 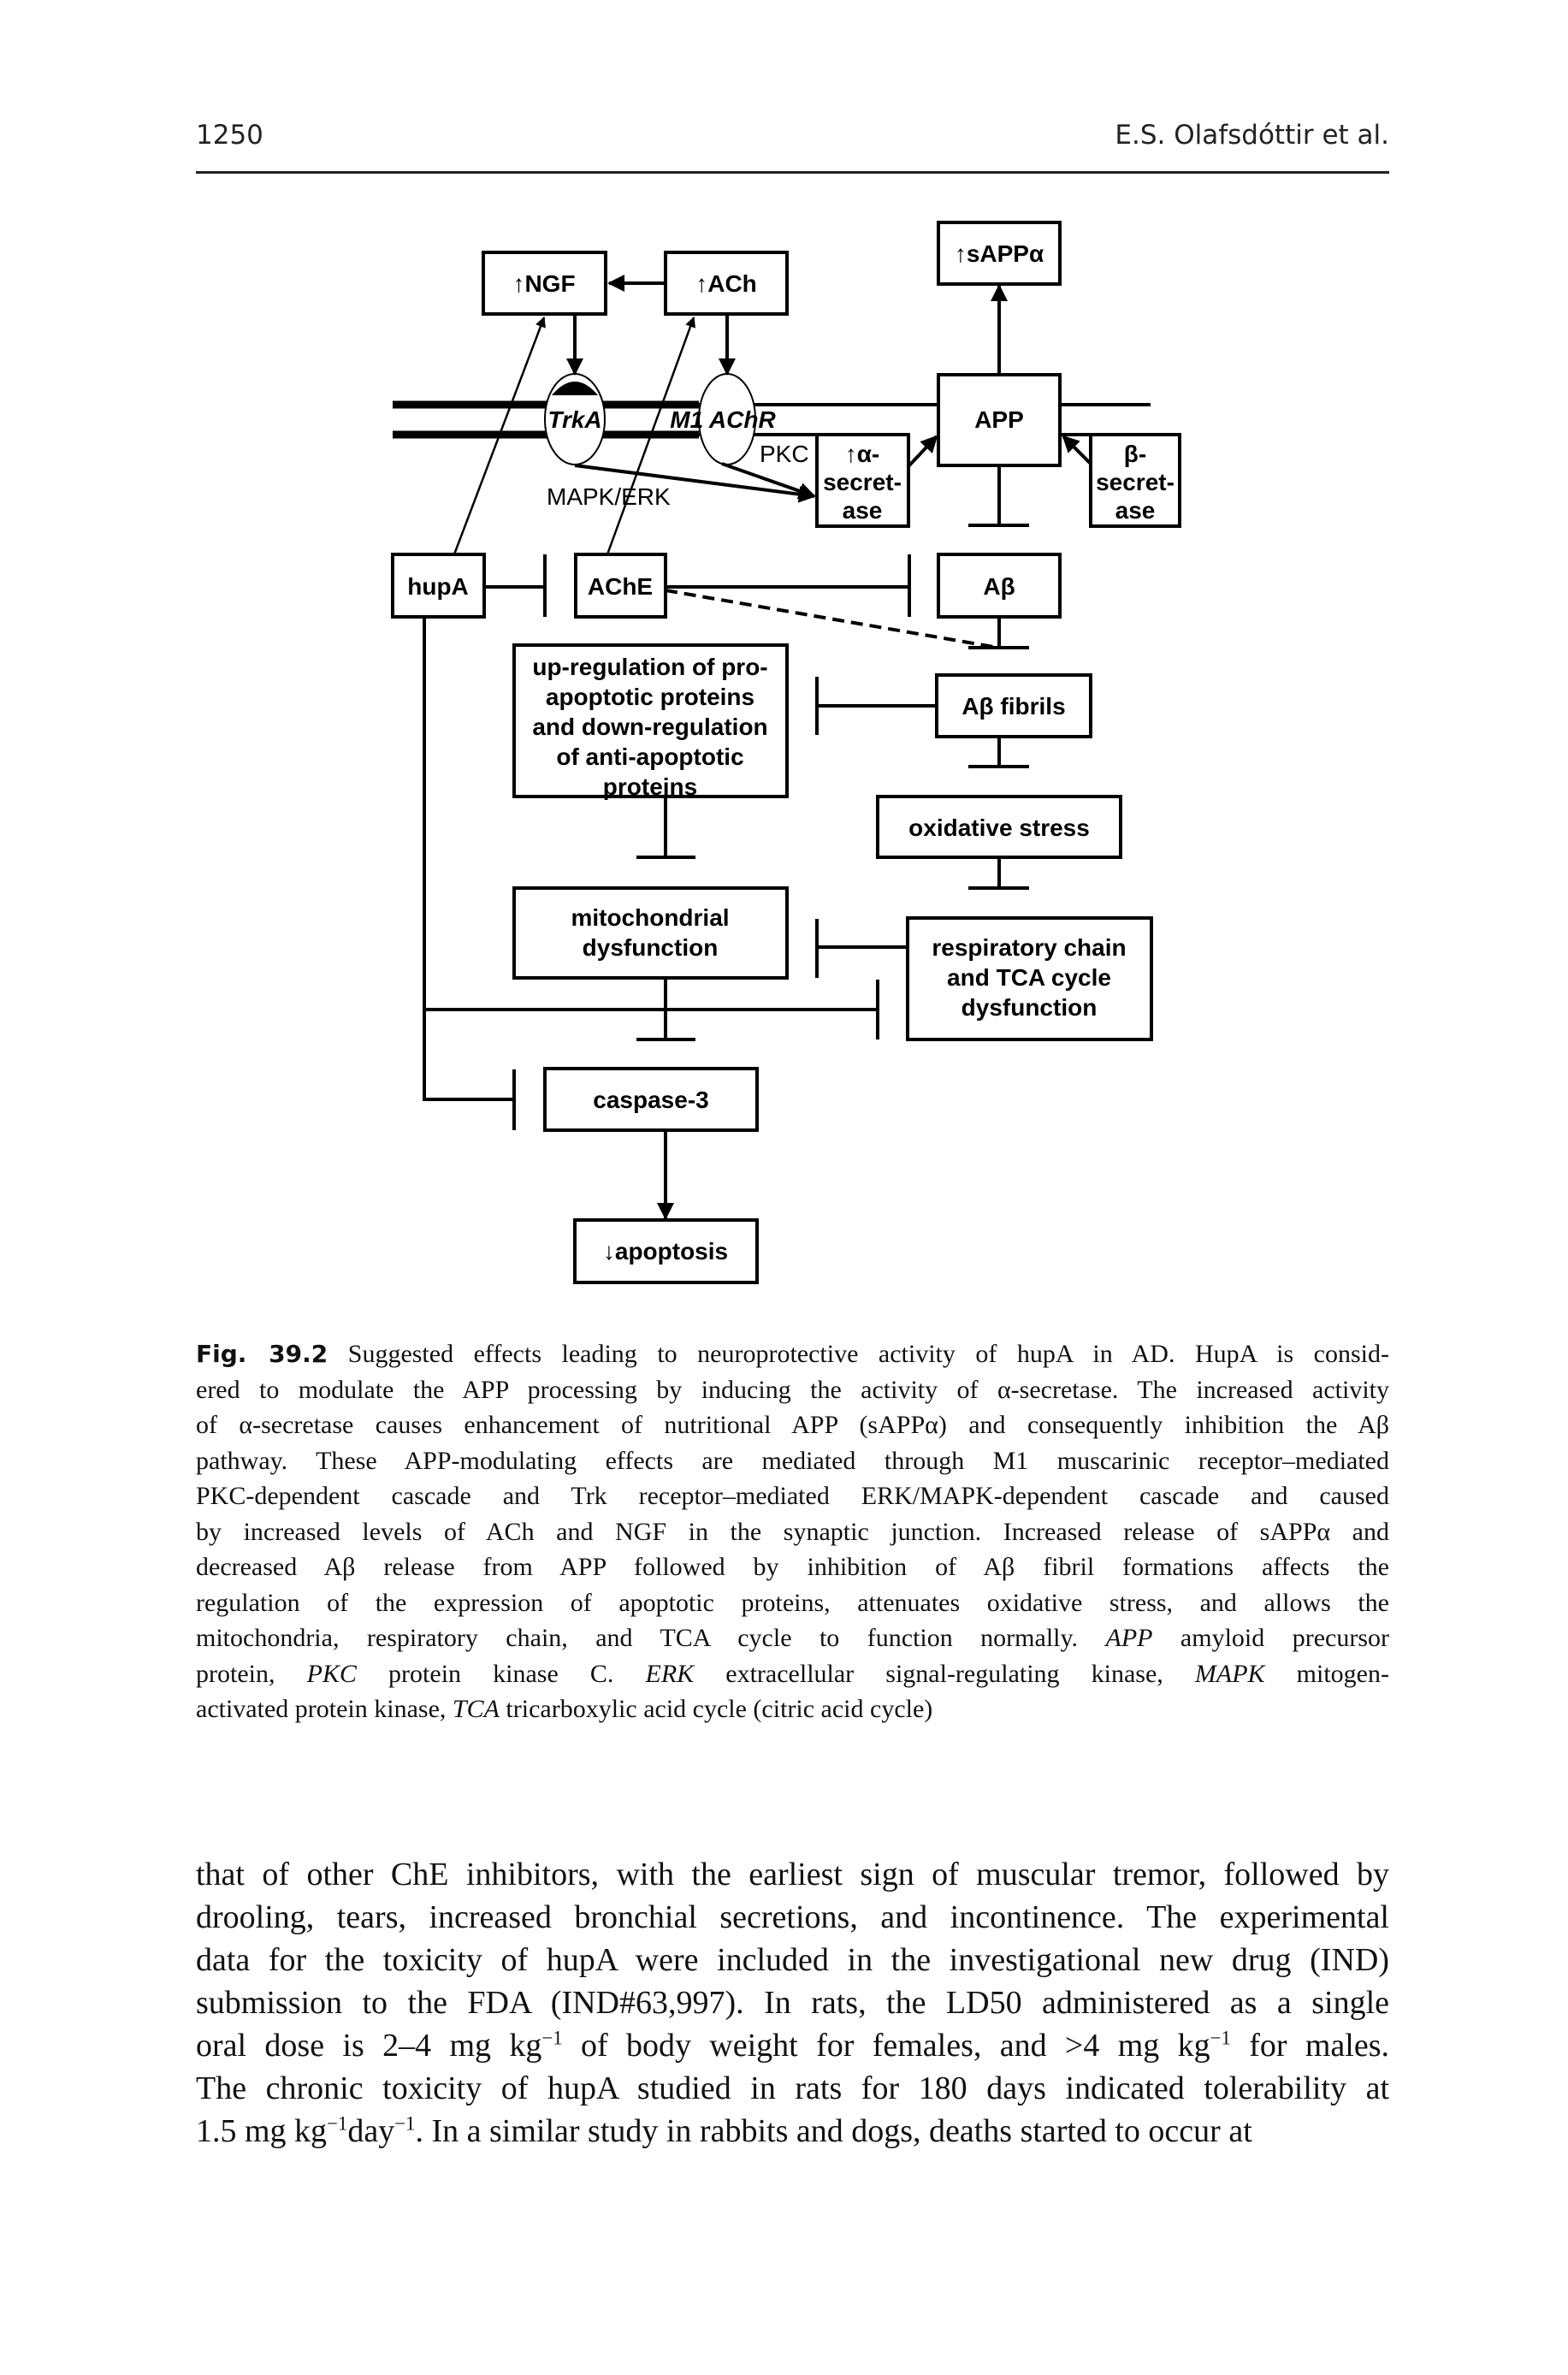 I want to click on respiratory-inhibits-mito, so click(x=861, y=949).